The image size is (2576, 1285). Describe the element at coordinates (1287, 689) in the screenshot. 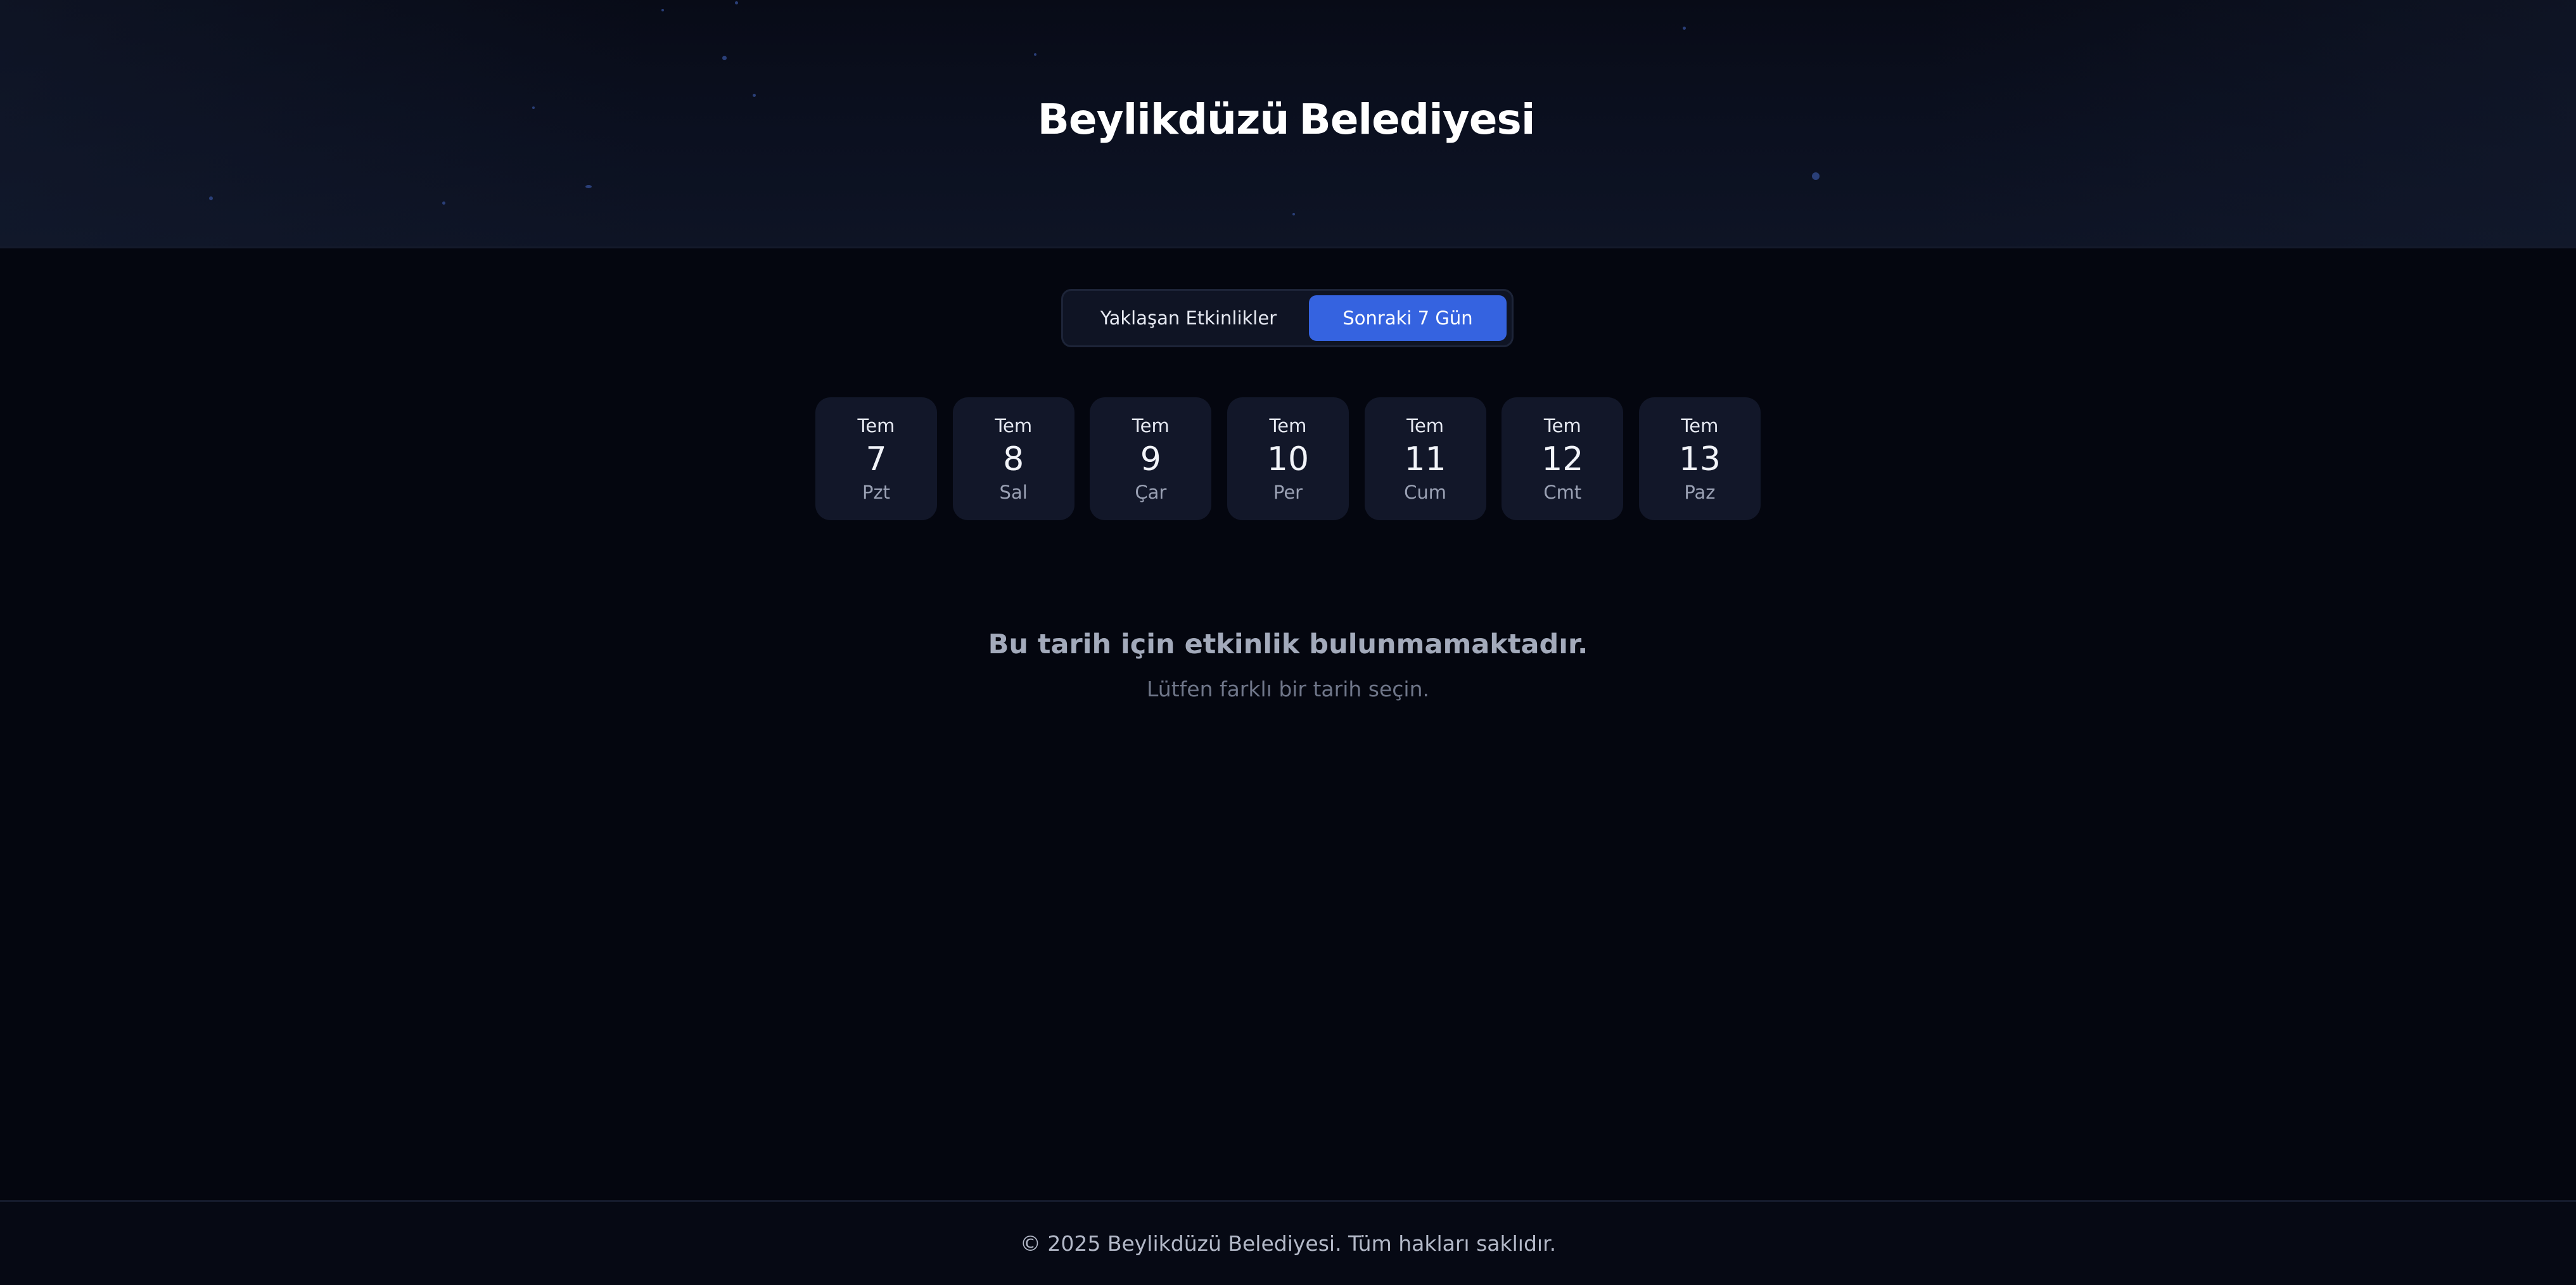

I see `empty-state-subtitle: Lütfen farklı bir tarih seçin.` at that location.